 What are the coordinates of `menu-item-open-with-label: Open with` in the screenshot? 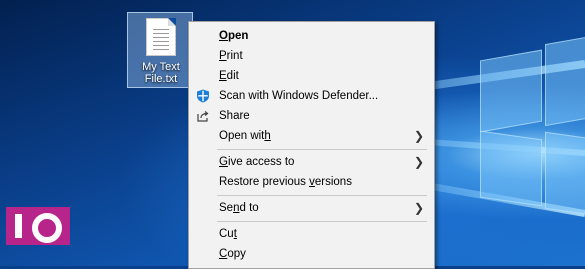 It's located at (245, 136).